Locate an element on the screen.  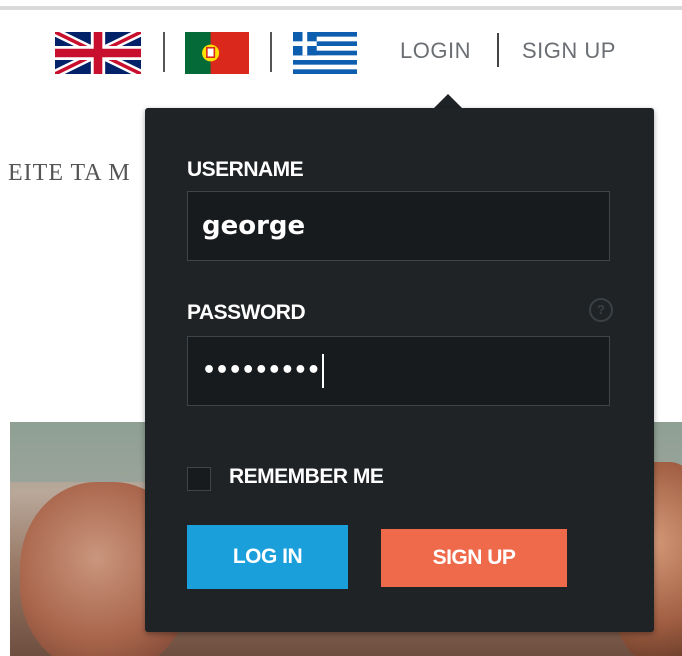
username-input: george is located at coordinates (398, 226).